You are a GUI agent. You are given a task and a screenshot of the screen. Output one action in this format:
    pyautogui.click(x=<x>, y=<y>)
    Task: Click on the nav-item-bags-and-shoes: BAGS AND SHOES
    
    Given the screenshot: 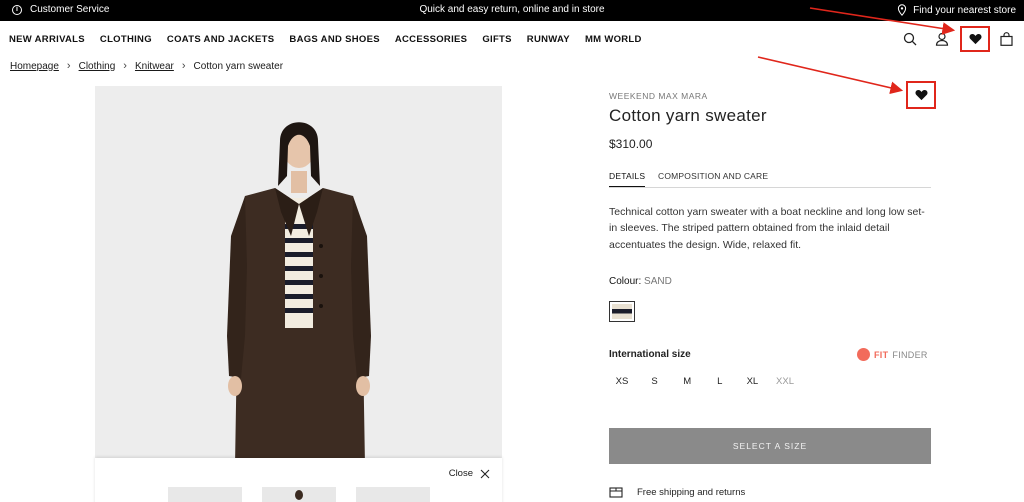 What is the action you would take?
    pyautogui.click(x=334, y=39)
    